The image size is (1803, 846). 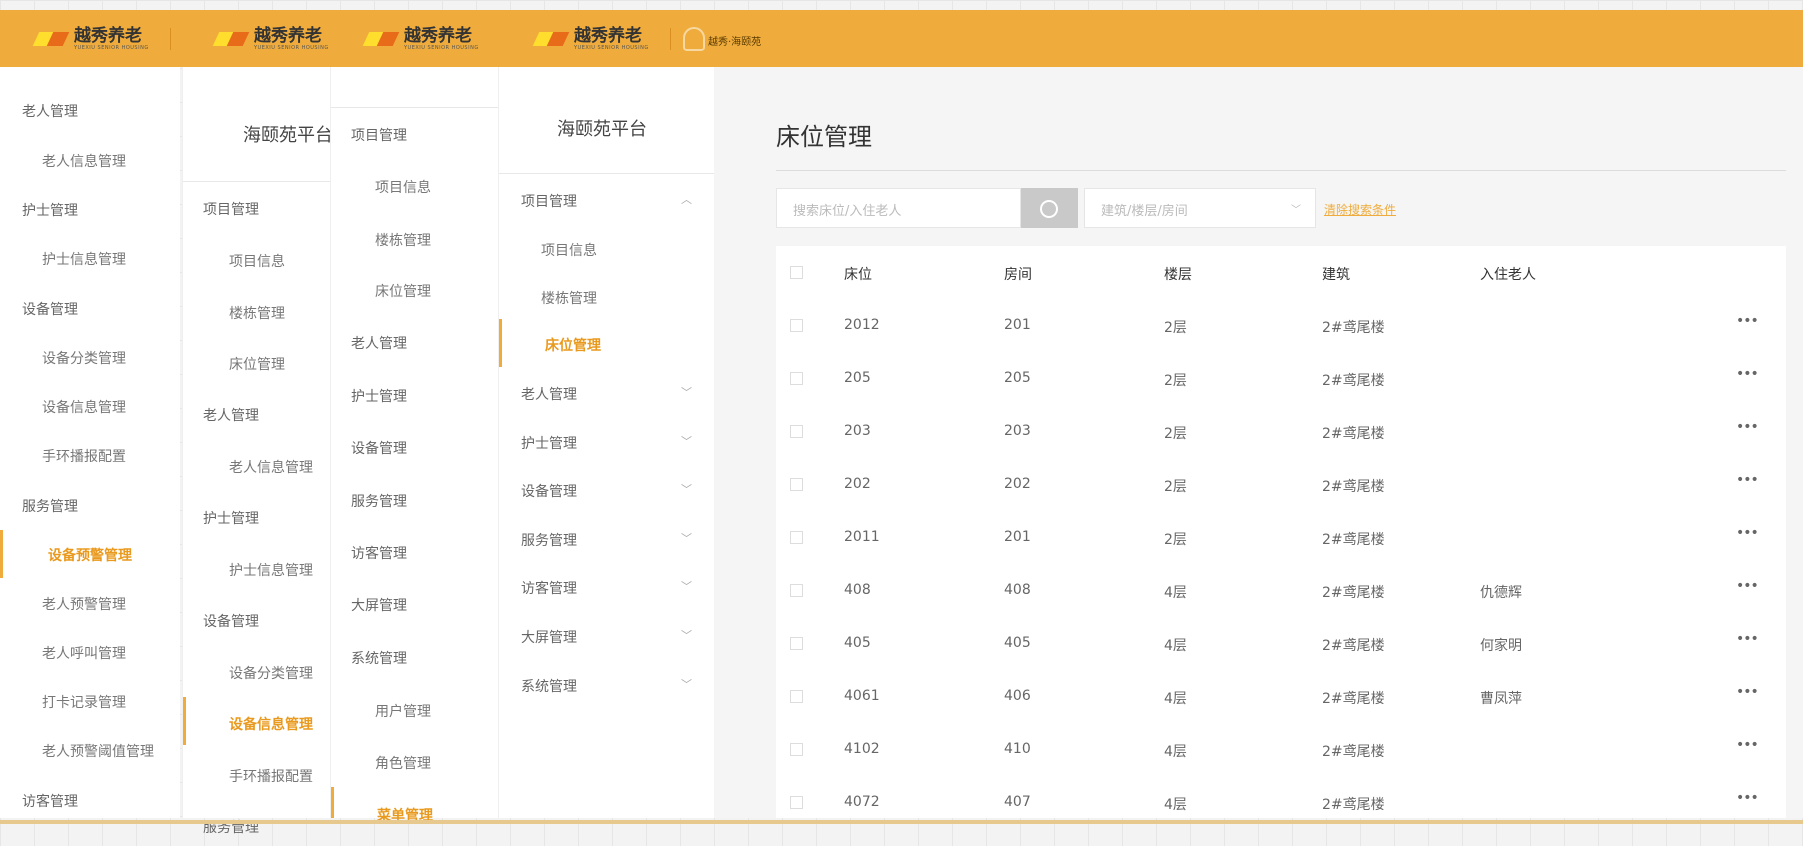 I want to click on bed-cell: 202, so click(x=857, y=484).